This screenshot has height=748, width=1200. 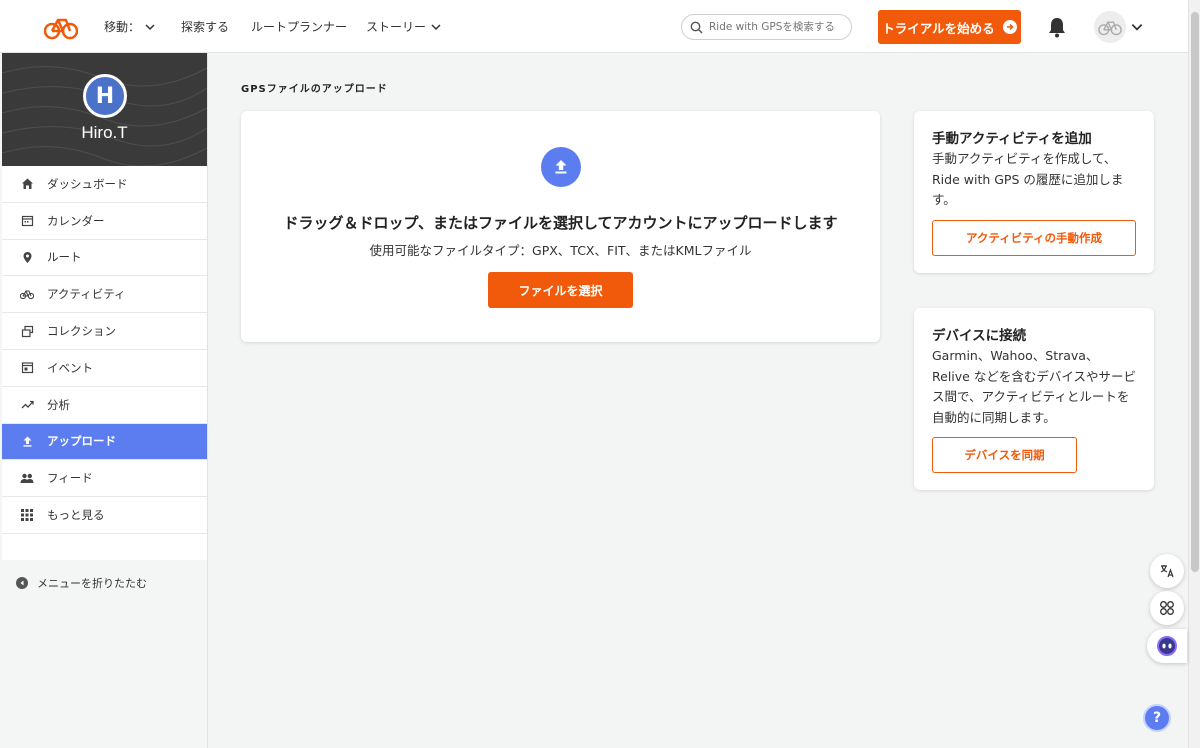 I want to click on sidebar-item-calendar: カレンダー, so click(x=104, y=221).